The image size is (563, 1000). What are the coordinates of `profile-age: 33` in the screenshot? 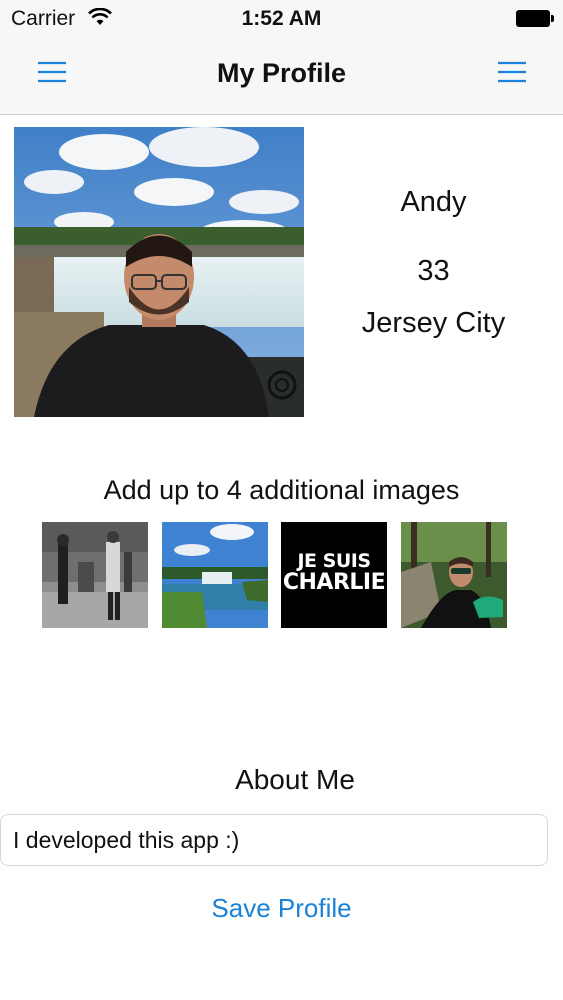 It's located at (433, 271).